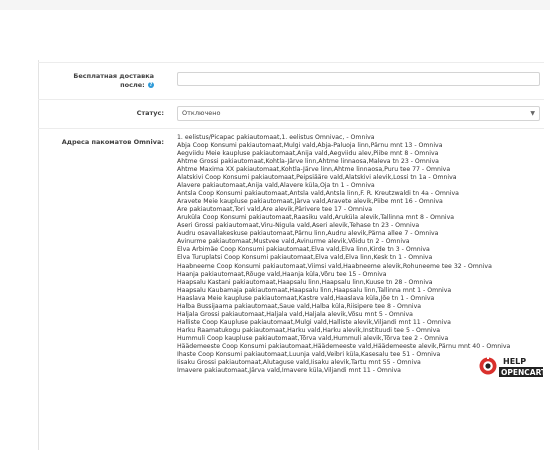 This screenshot has height=450, width=550. Describe the element at coordinates (275, 5) in the screenshot. I see `top-strip` at that location.